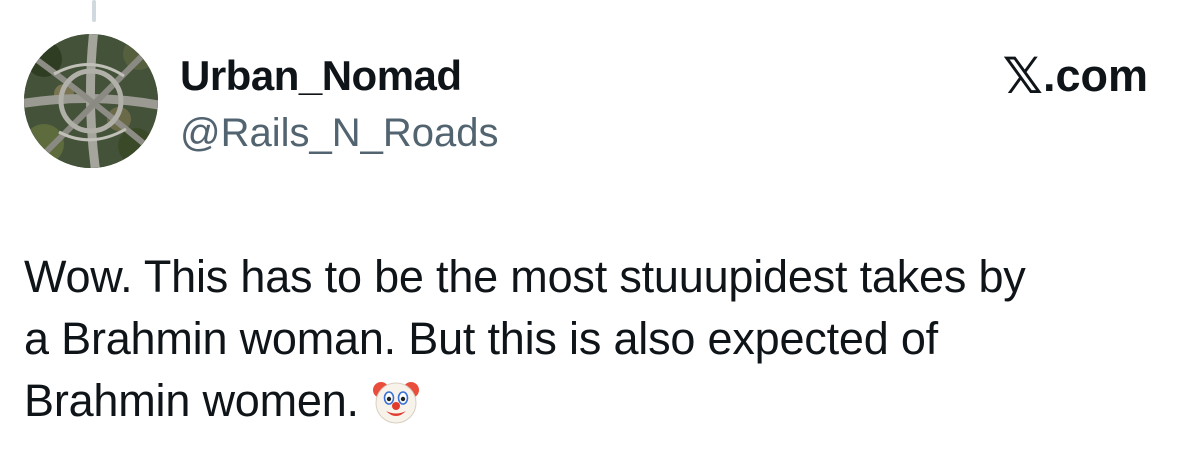 This screenshot has height=473, width=1200. Describe the element at coordinates (1095, 75) in the screenshot. I see `brand-domain: .com` at that location.